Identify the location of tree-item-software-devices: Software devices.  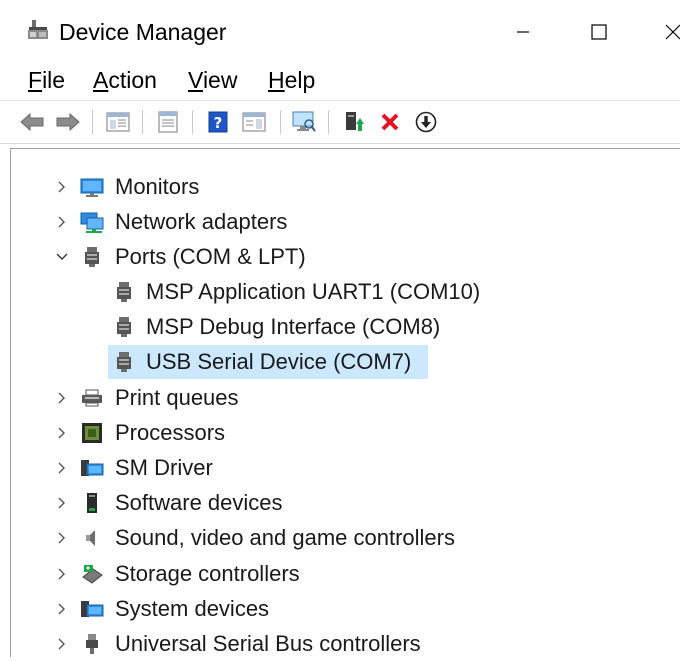
(341, 503).